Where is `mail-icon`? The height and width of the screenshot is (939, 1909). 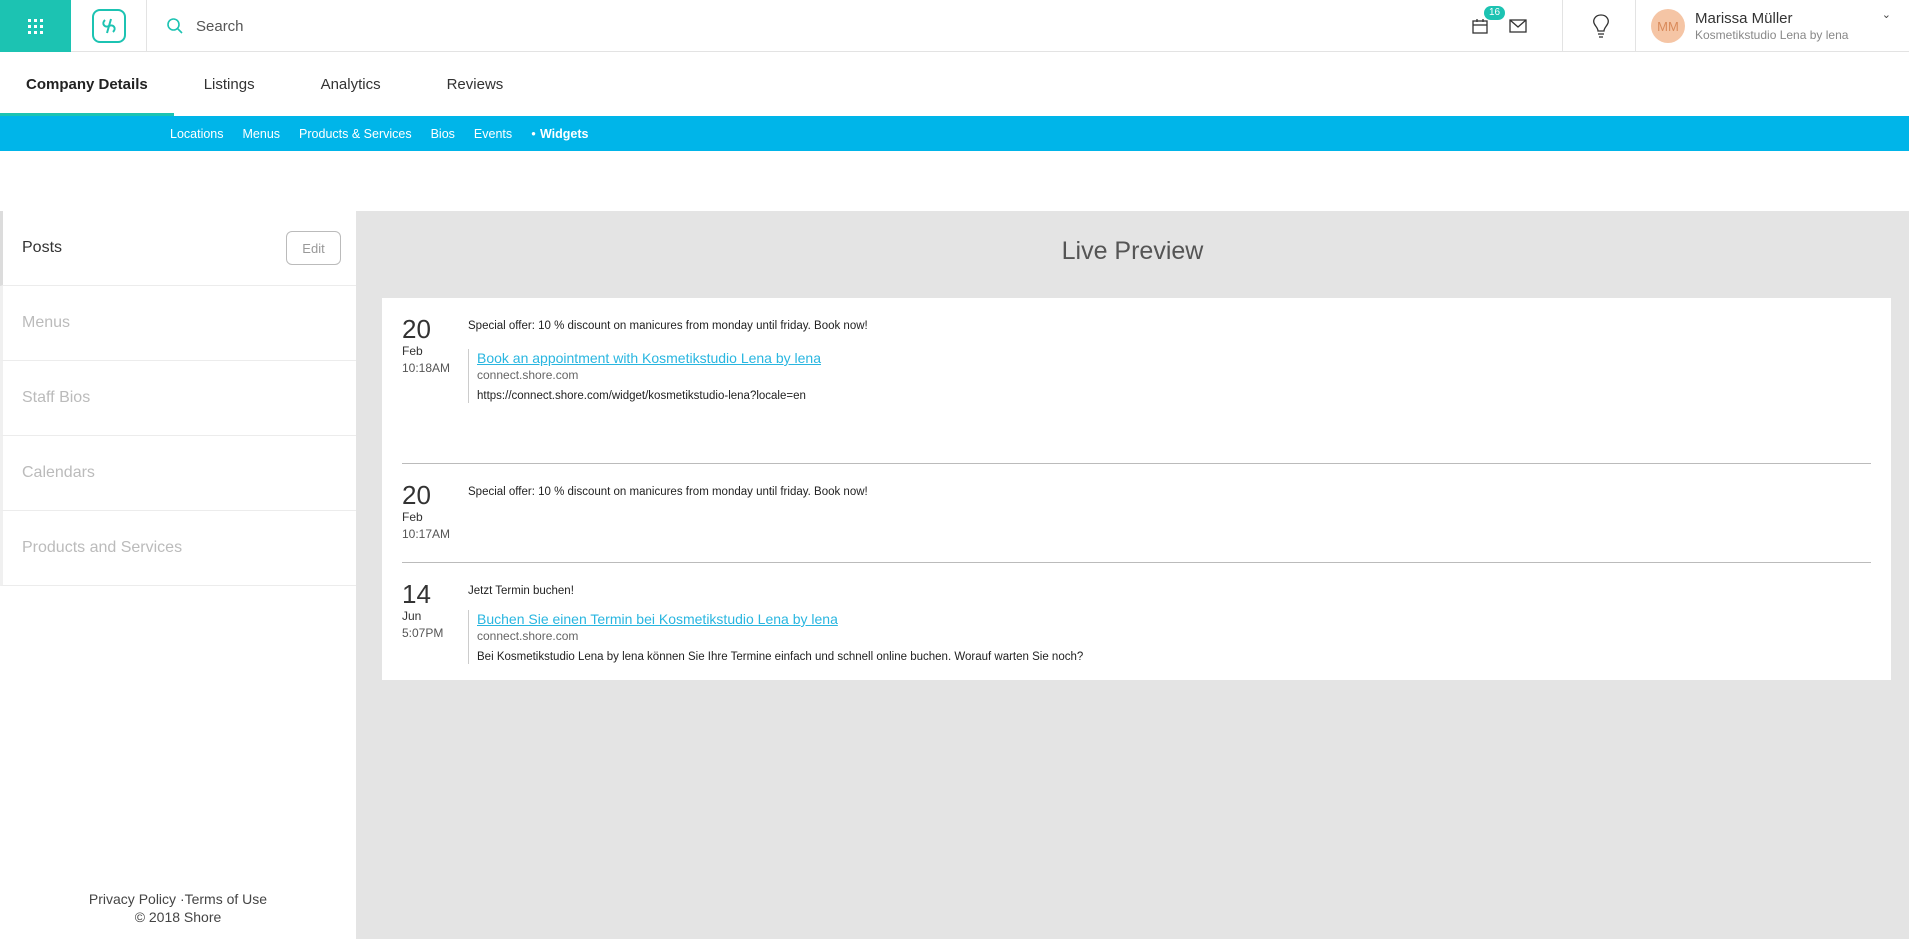
mail-icon is located at coordinates (1518, 26).